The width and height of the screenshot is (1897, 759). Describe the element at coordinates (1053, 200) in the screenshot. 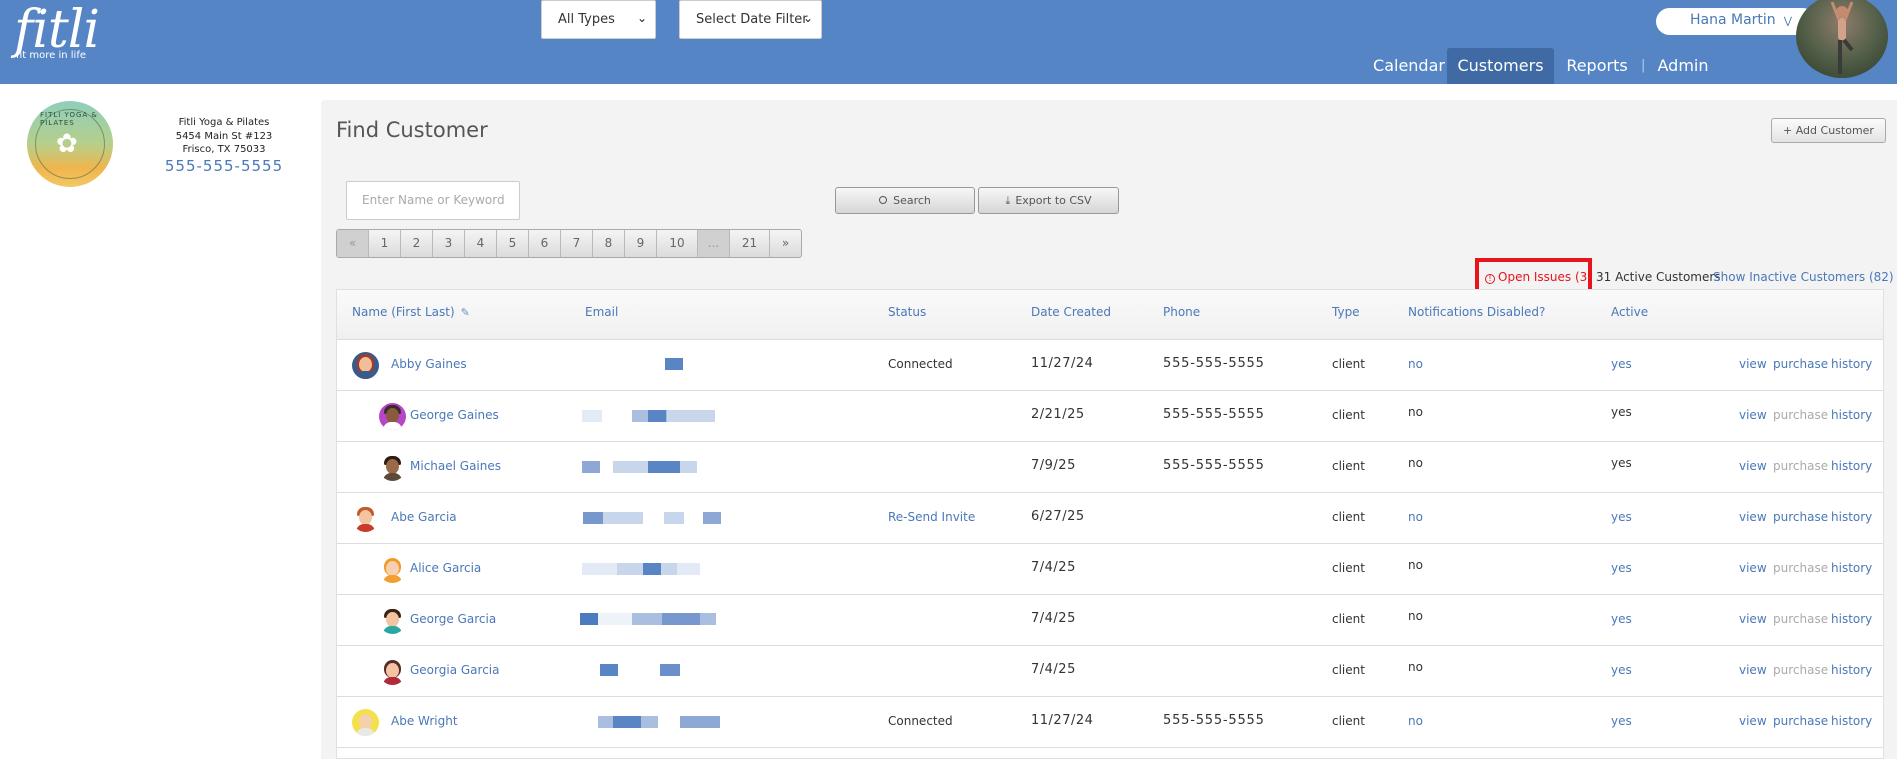

I see `export-button-label: Export to CSV` at that location.